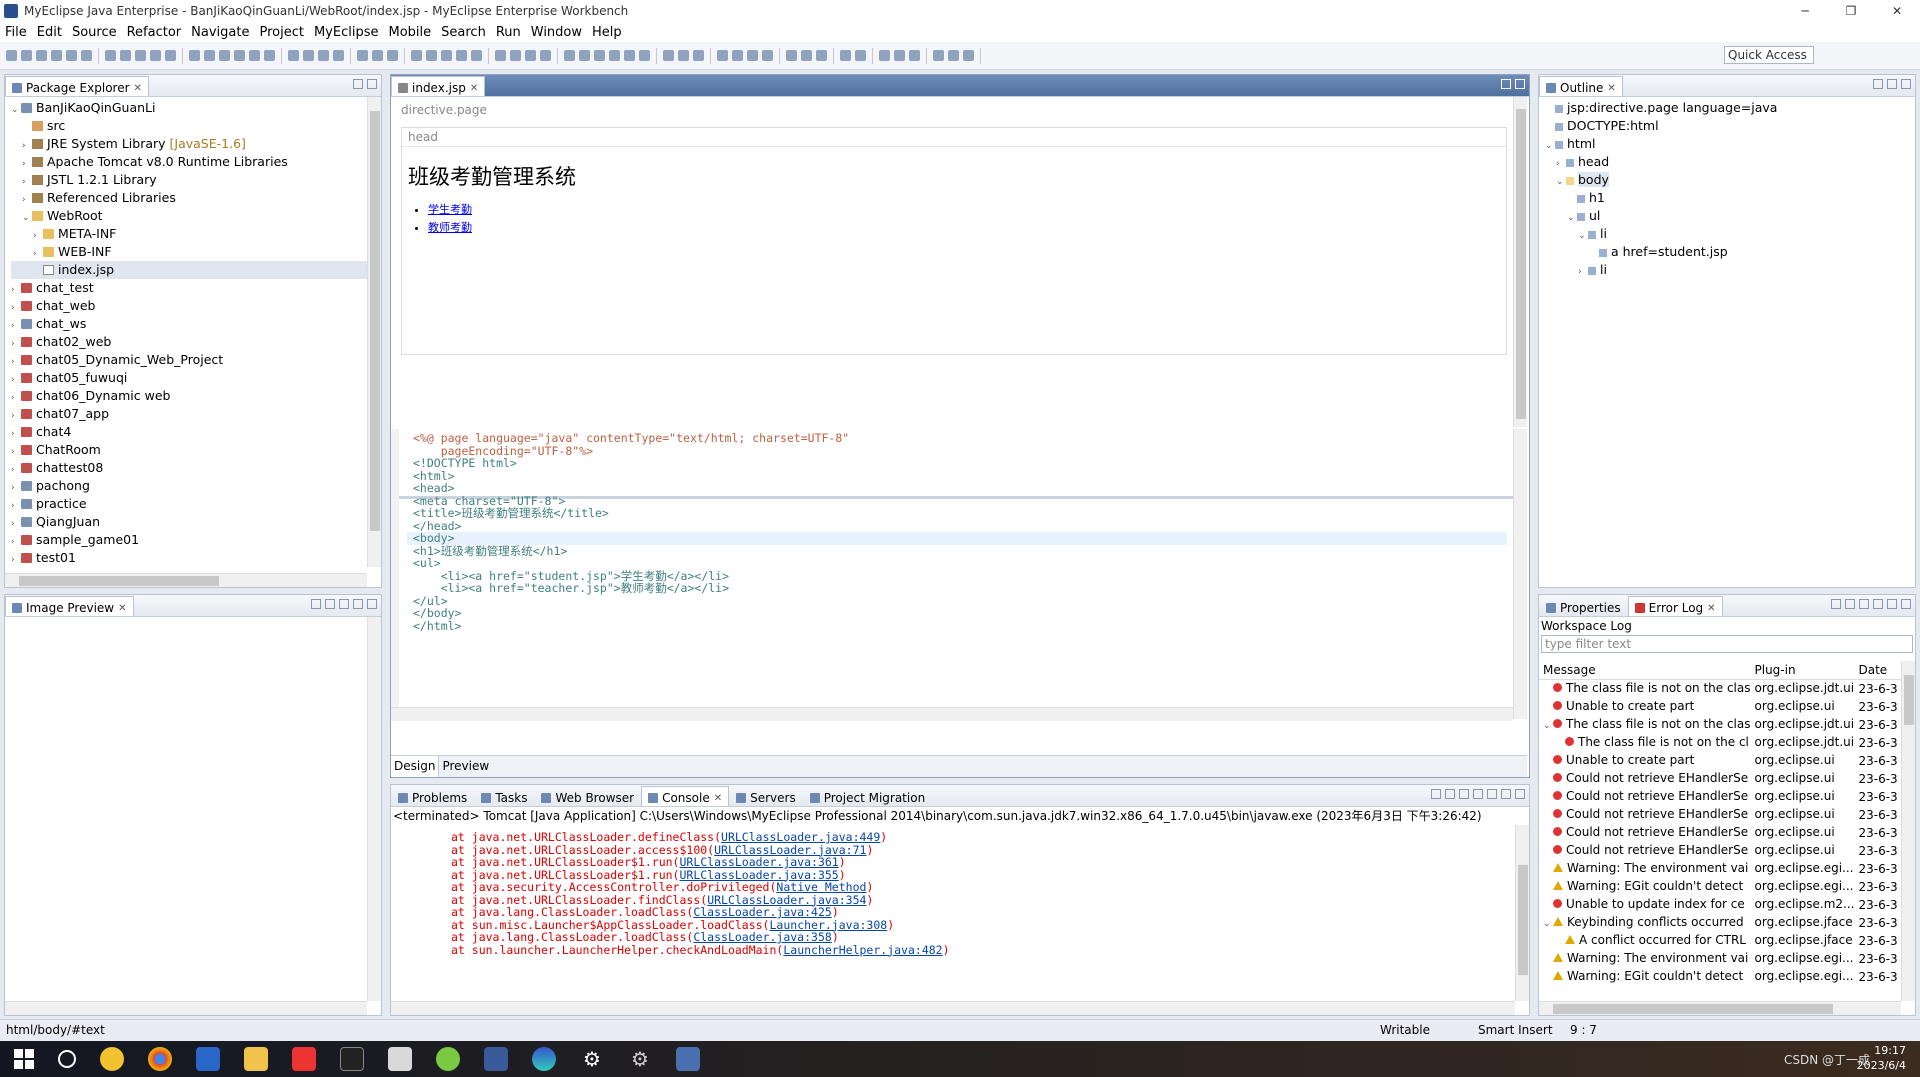 This screenshot has width=1920, height=1077. Describe the element at coordinates (196, 396) in the screenshot. I see `tree-item: › chat06_Dynamic web` at that location.